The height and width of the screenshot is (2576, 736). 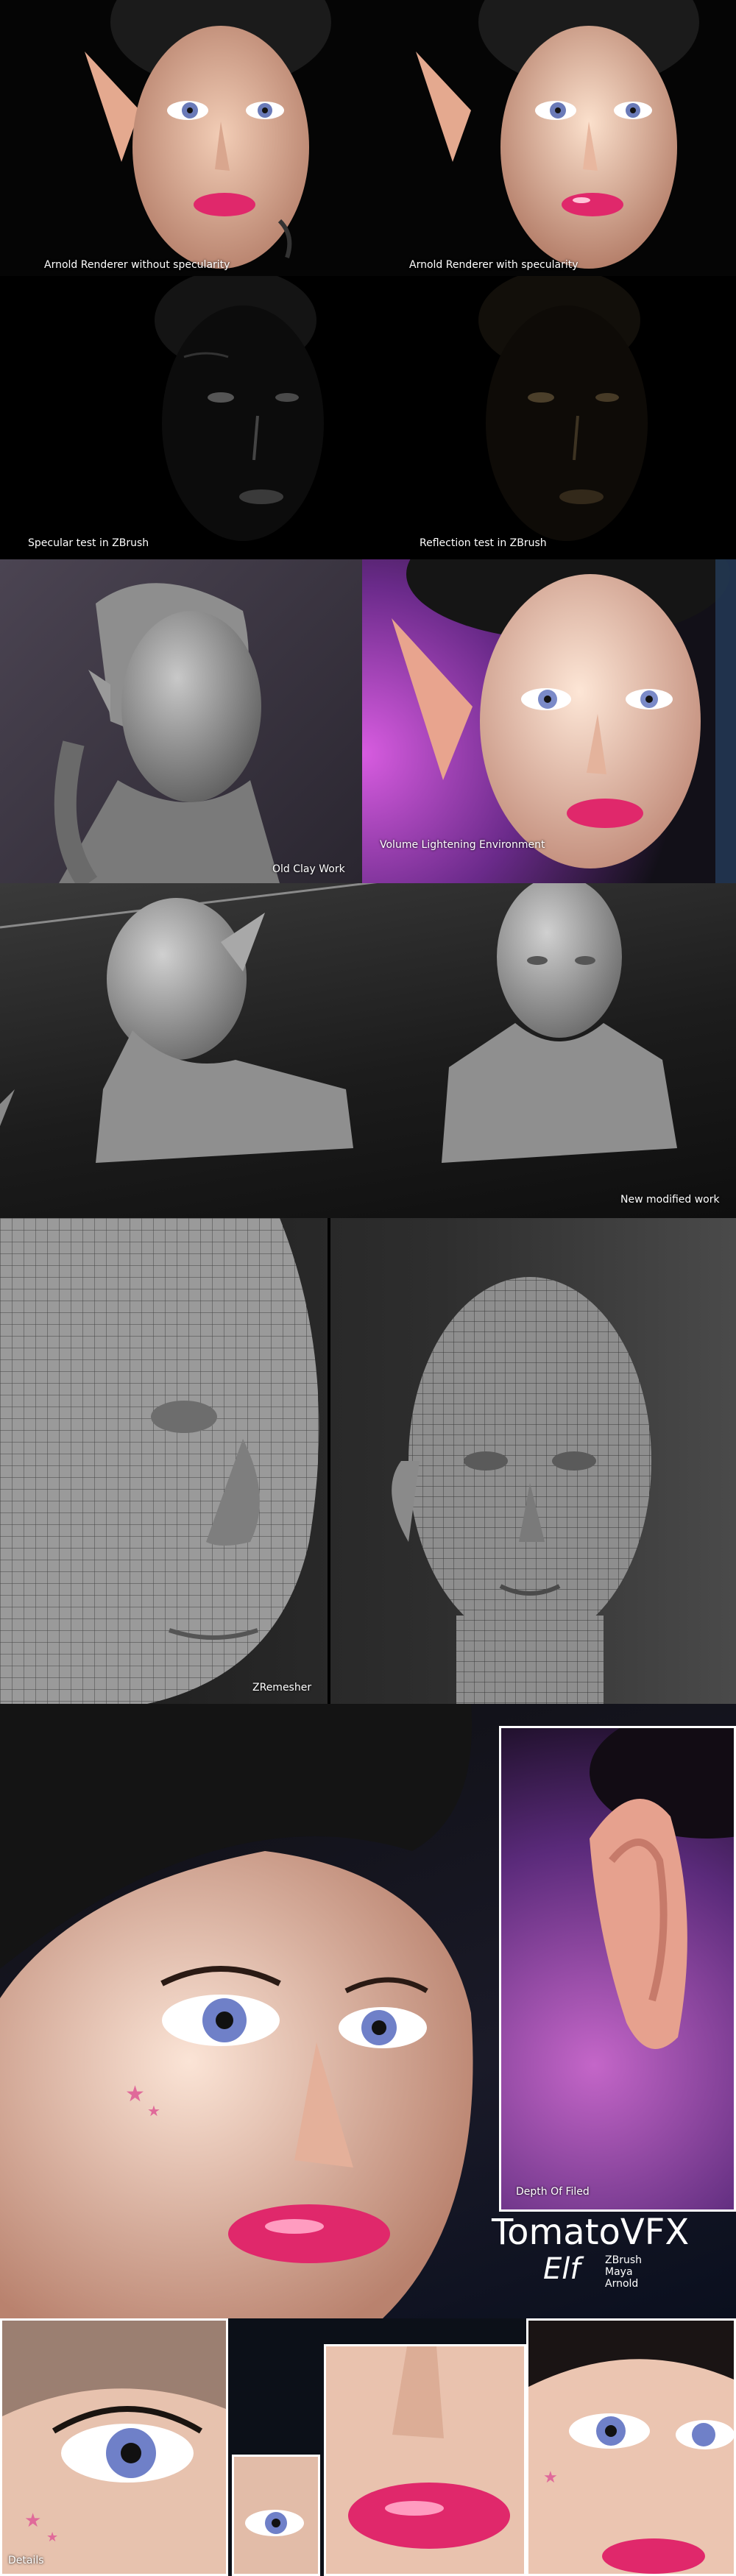 What do you see at coordinates (493, 265) in the screenshot?
I see `caption-with-specularity: Arnold Renderer with specularity` at bounding box center [493, 265].